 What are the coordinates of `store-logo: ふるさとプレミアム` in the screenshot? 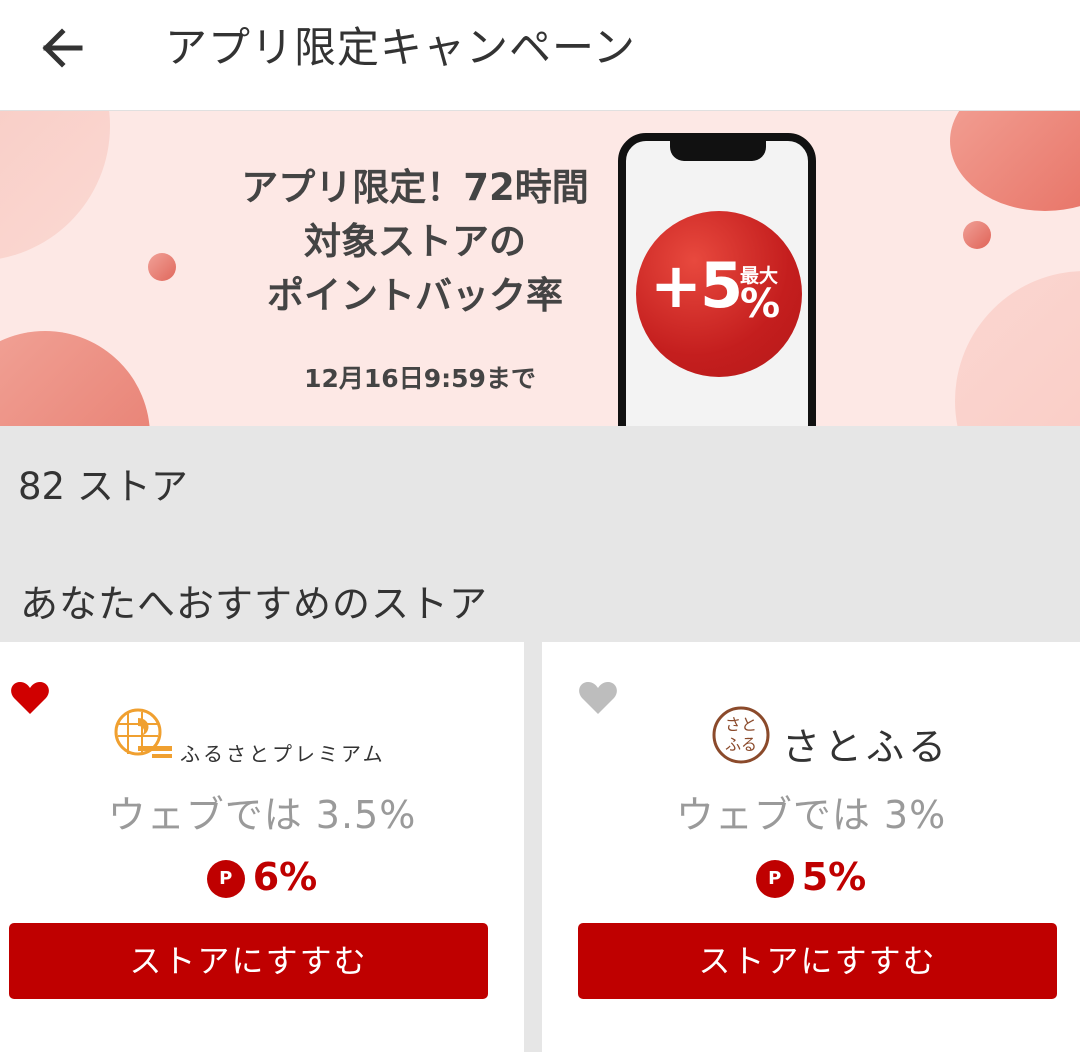 It's located at (262, 735).